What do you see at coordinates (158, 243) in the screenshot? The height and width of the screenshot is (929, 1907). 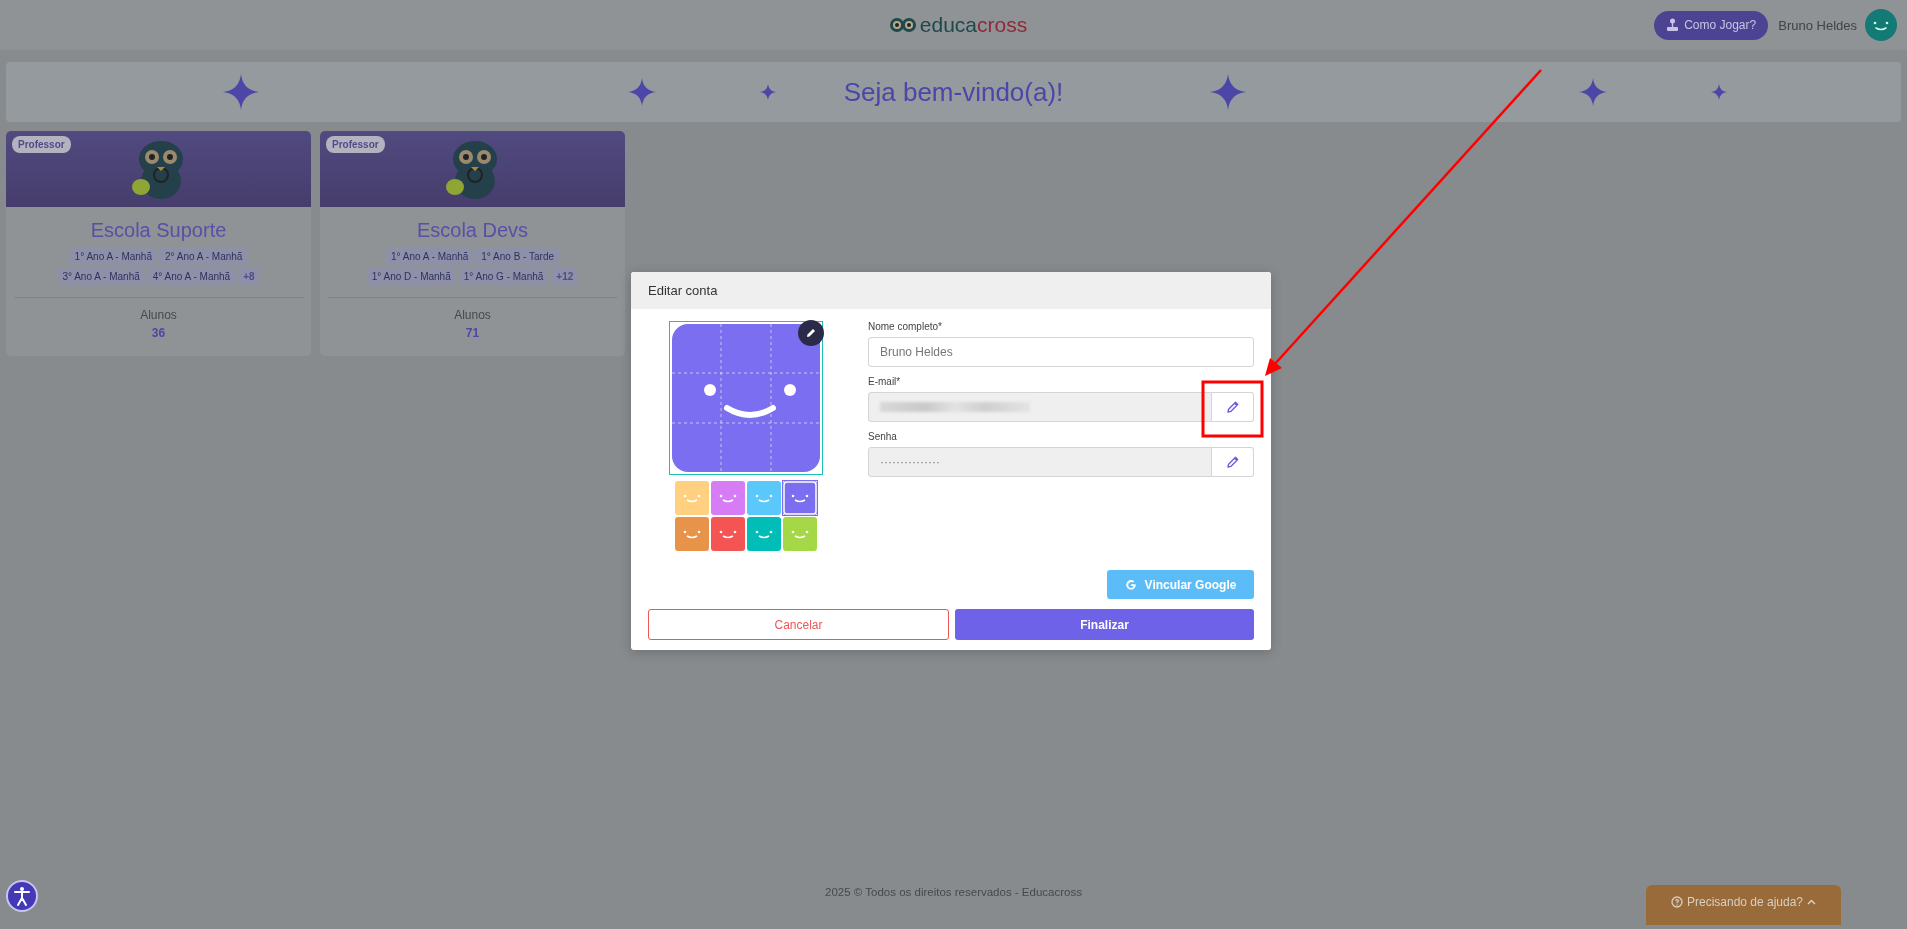 I see `school-card: Professor Escola Suporte 1° Ano A - Manhã 2° Ano A - Manhã 3° Ano A - Manhã 4° Ano A - Manhã +8 Alunos 36` at bounding box center [158, 243].